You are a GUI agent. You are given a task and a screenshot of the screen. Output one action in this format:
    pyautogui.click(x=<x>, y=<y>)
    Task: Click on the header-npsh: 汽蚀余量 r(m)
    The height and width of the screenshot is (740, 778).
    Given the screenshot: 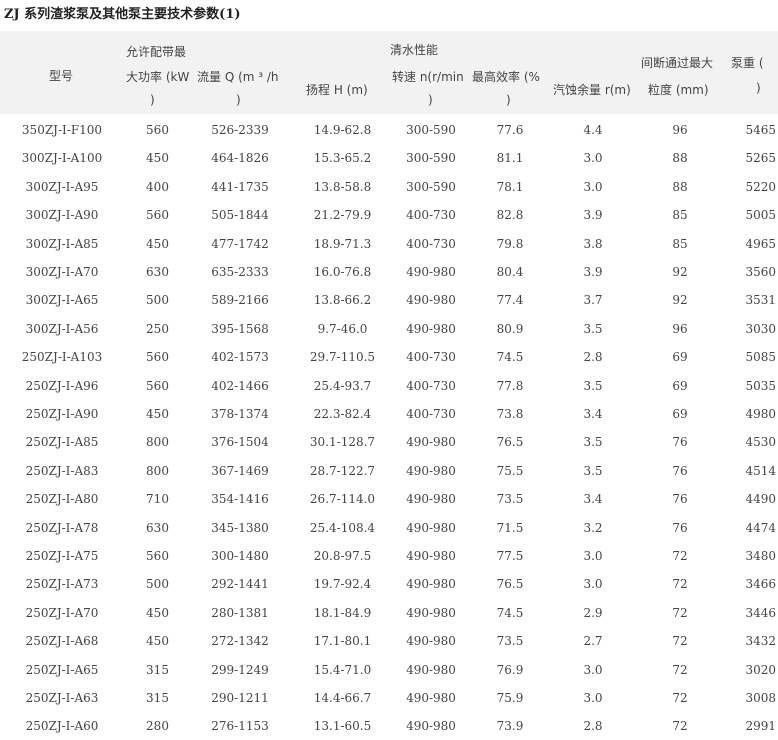 What is the action you would take?
    pyautogui.click(x=592, y=90)
    